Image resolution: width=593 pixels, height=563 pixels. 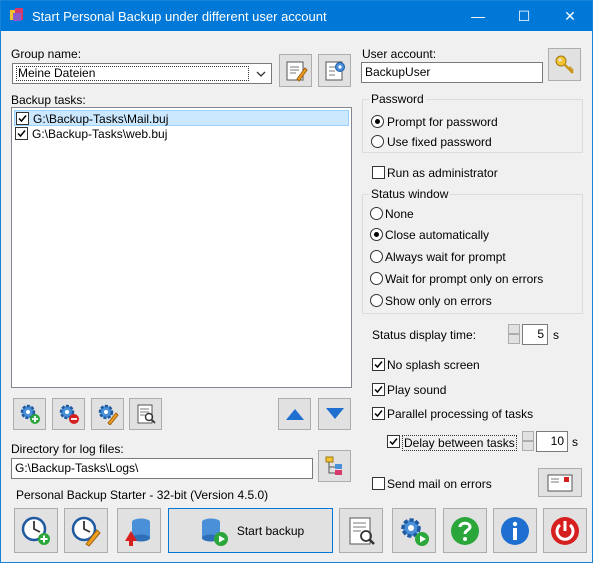 I want to click on document-gear-icon, so click(x=335, y=70).